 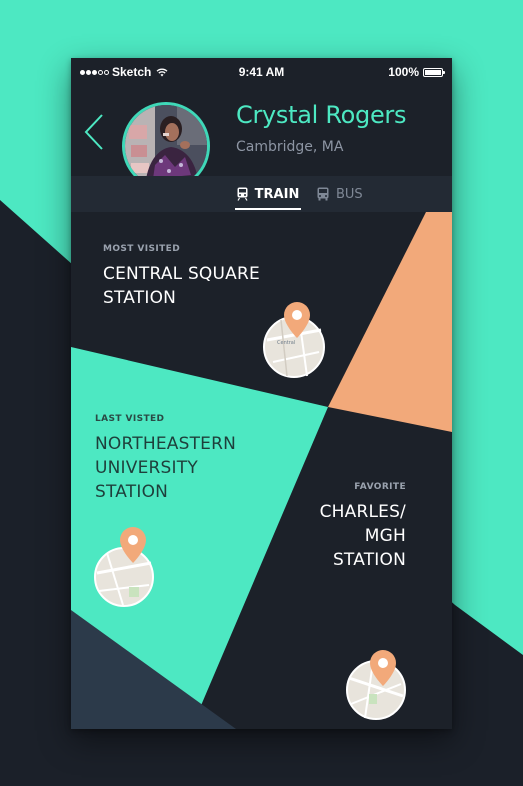 What do you see at coordinates (181, 286) in the screenshot?
I see `most-visited-title: CENTRAL SQUARE STATION` at bounding box center [181, 286].